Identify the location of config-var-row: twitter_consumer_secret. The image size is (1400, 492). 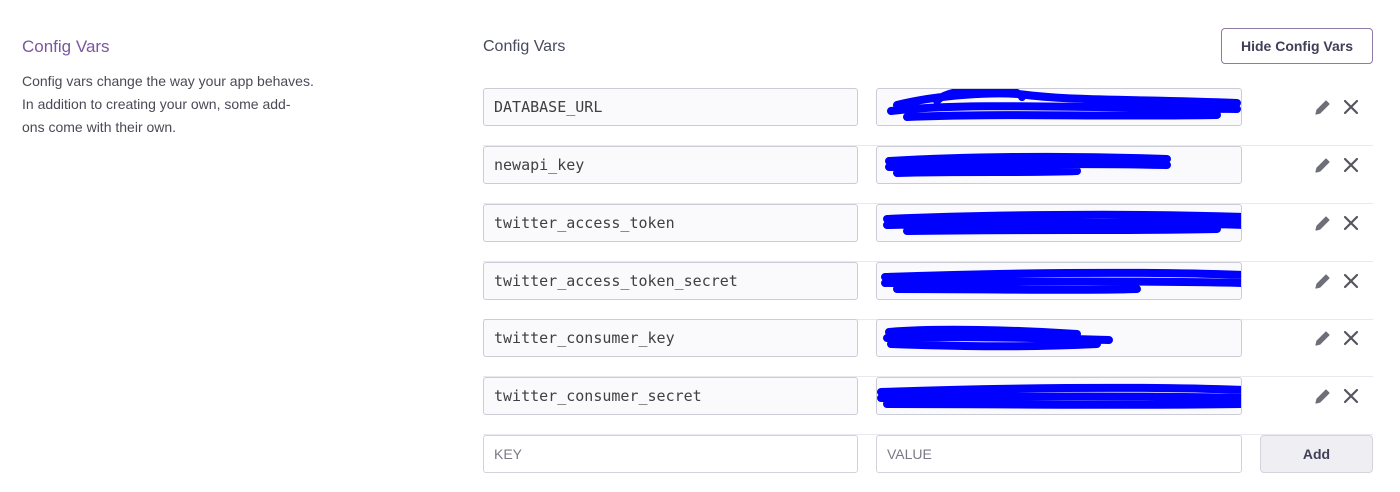
(928, 406).